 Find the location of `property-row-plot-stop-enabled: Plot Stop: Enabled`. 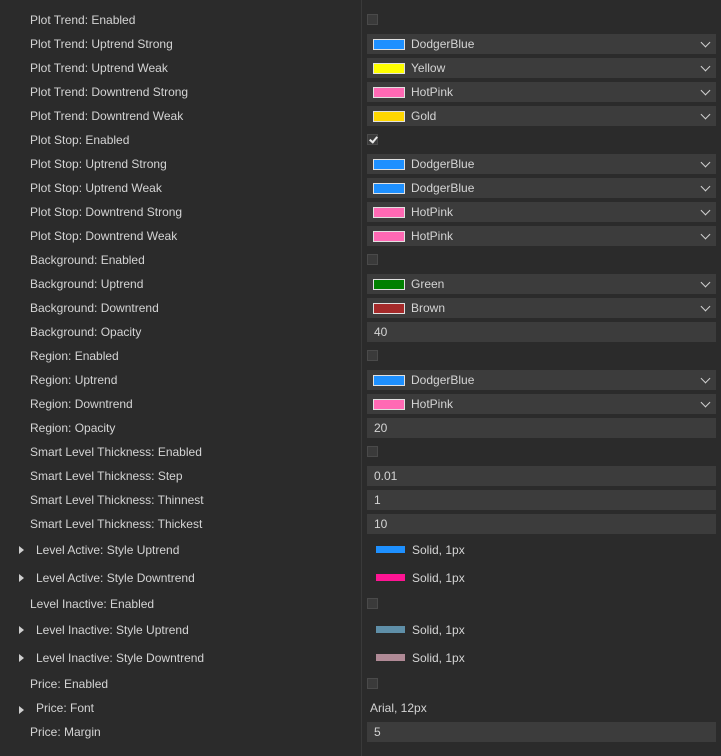

property-row-plot-stop-enabled: Plot Stop: Enabled is located at coordinates (360, 140).